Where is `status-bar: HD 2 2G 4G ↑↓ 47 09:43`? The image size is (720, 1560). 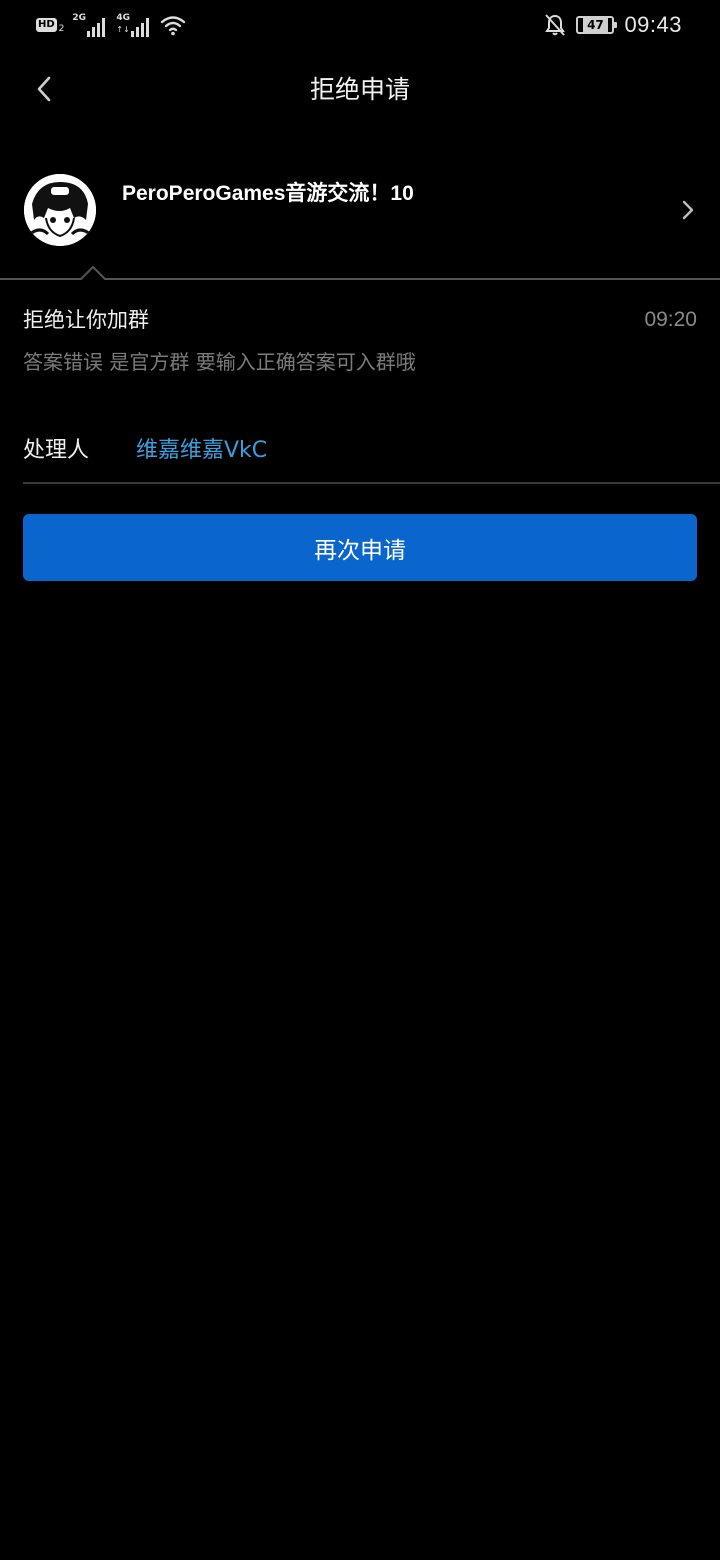 status-bar: HD 2 2G 4G ↑↓ 47 09:43 is located at coordinates (360, 25).